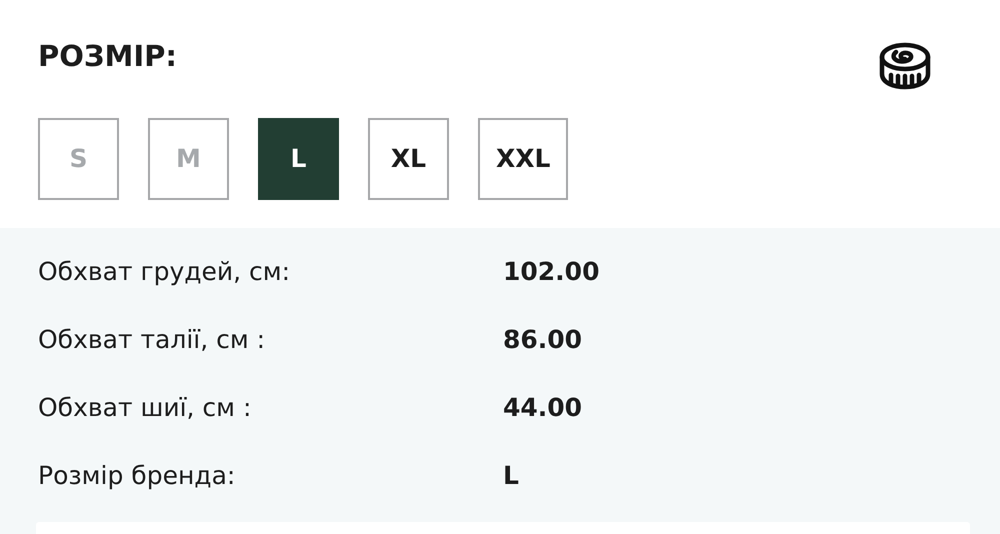  Describe the element at coordinates (511, 476) in the screenshot. I see `measurement-value: L` at that location.